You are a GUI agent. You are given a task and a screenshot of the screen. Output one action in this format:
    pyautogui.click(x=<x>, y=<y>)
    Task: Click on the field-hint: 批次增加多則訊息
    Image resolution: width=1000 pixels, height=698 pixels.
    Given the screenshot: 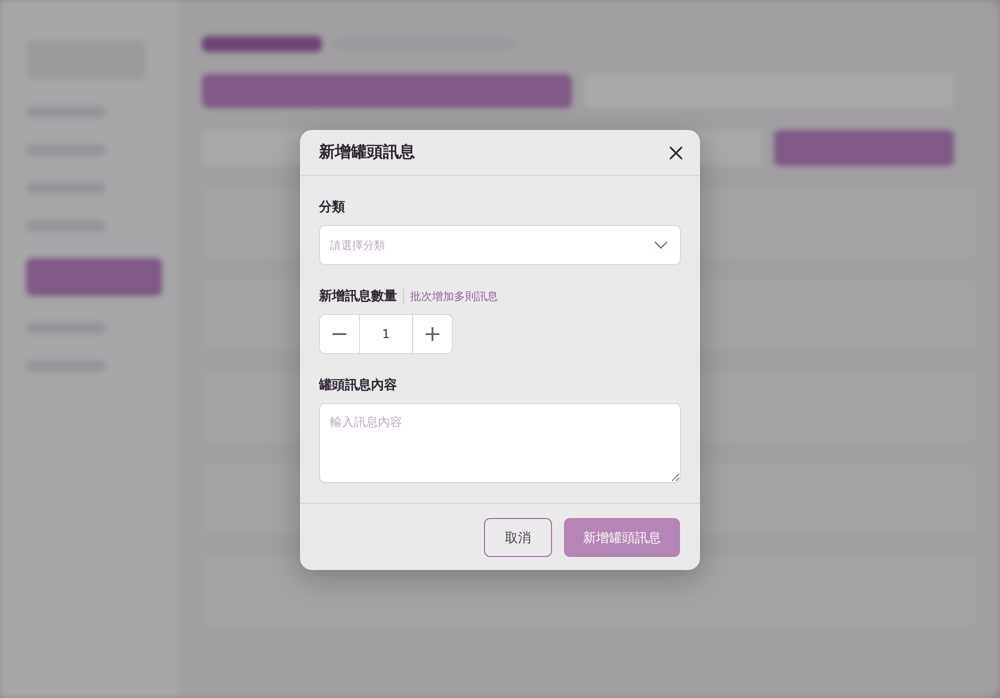 What is the action you would take?
    pyautogui.click(x=450, y=296)
    